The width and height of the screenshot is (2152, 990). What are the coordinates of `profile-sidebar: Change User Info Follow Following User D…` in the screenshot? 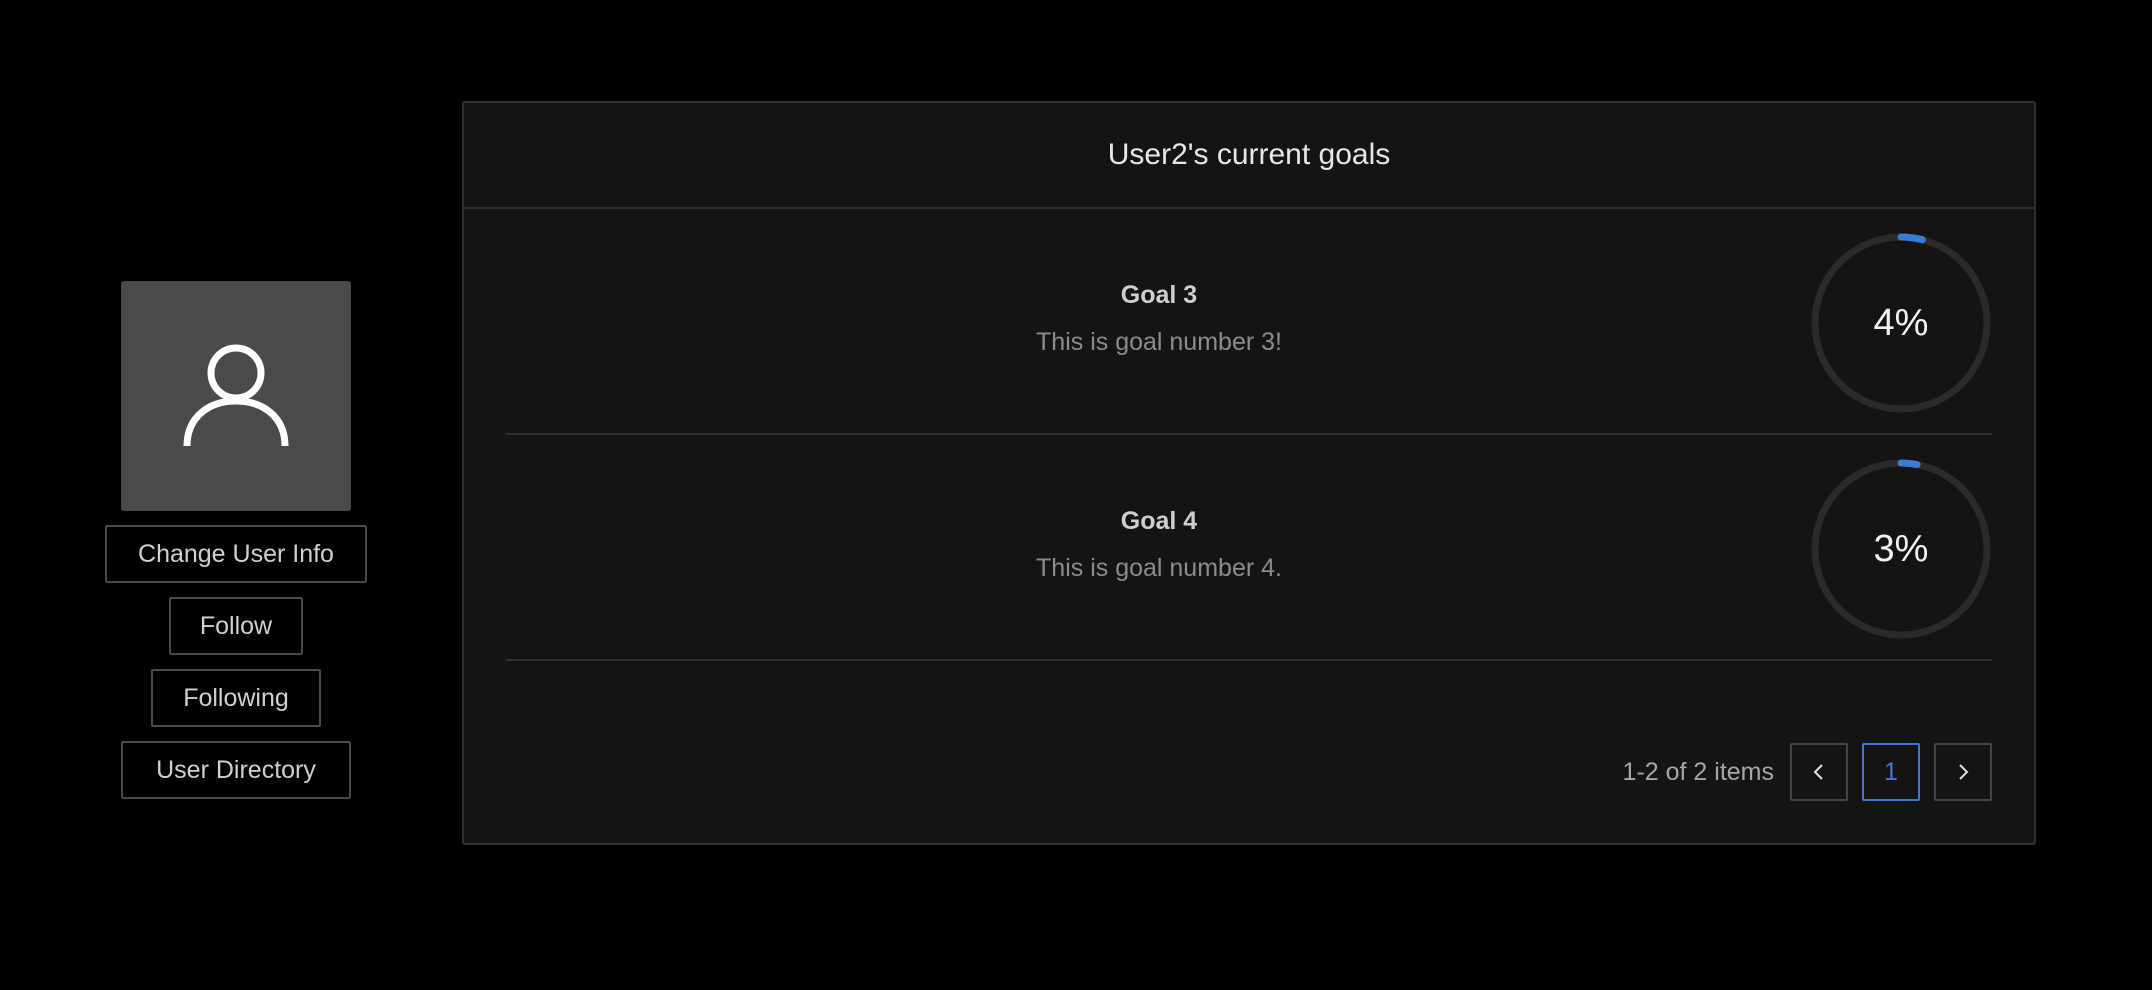 It's located at (236, 540).